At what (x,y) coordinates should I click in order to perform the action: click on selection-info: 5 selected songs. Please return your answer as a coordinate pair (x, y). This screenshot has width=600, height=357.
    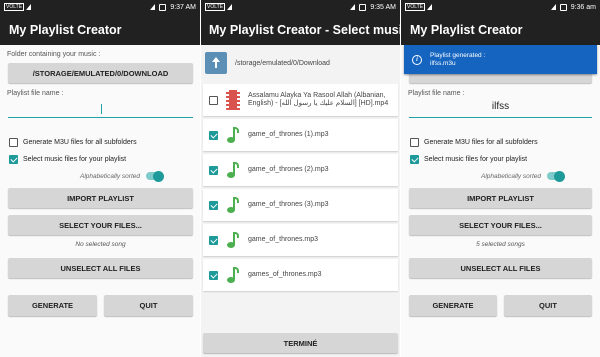
    Looking at the image, I should click on (500, 244).